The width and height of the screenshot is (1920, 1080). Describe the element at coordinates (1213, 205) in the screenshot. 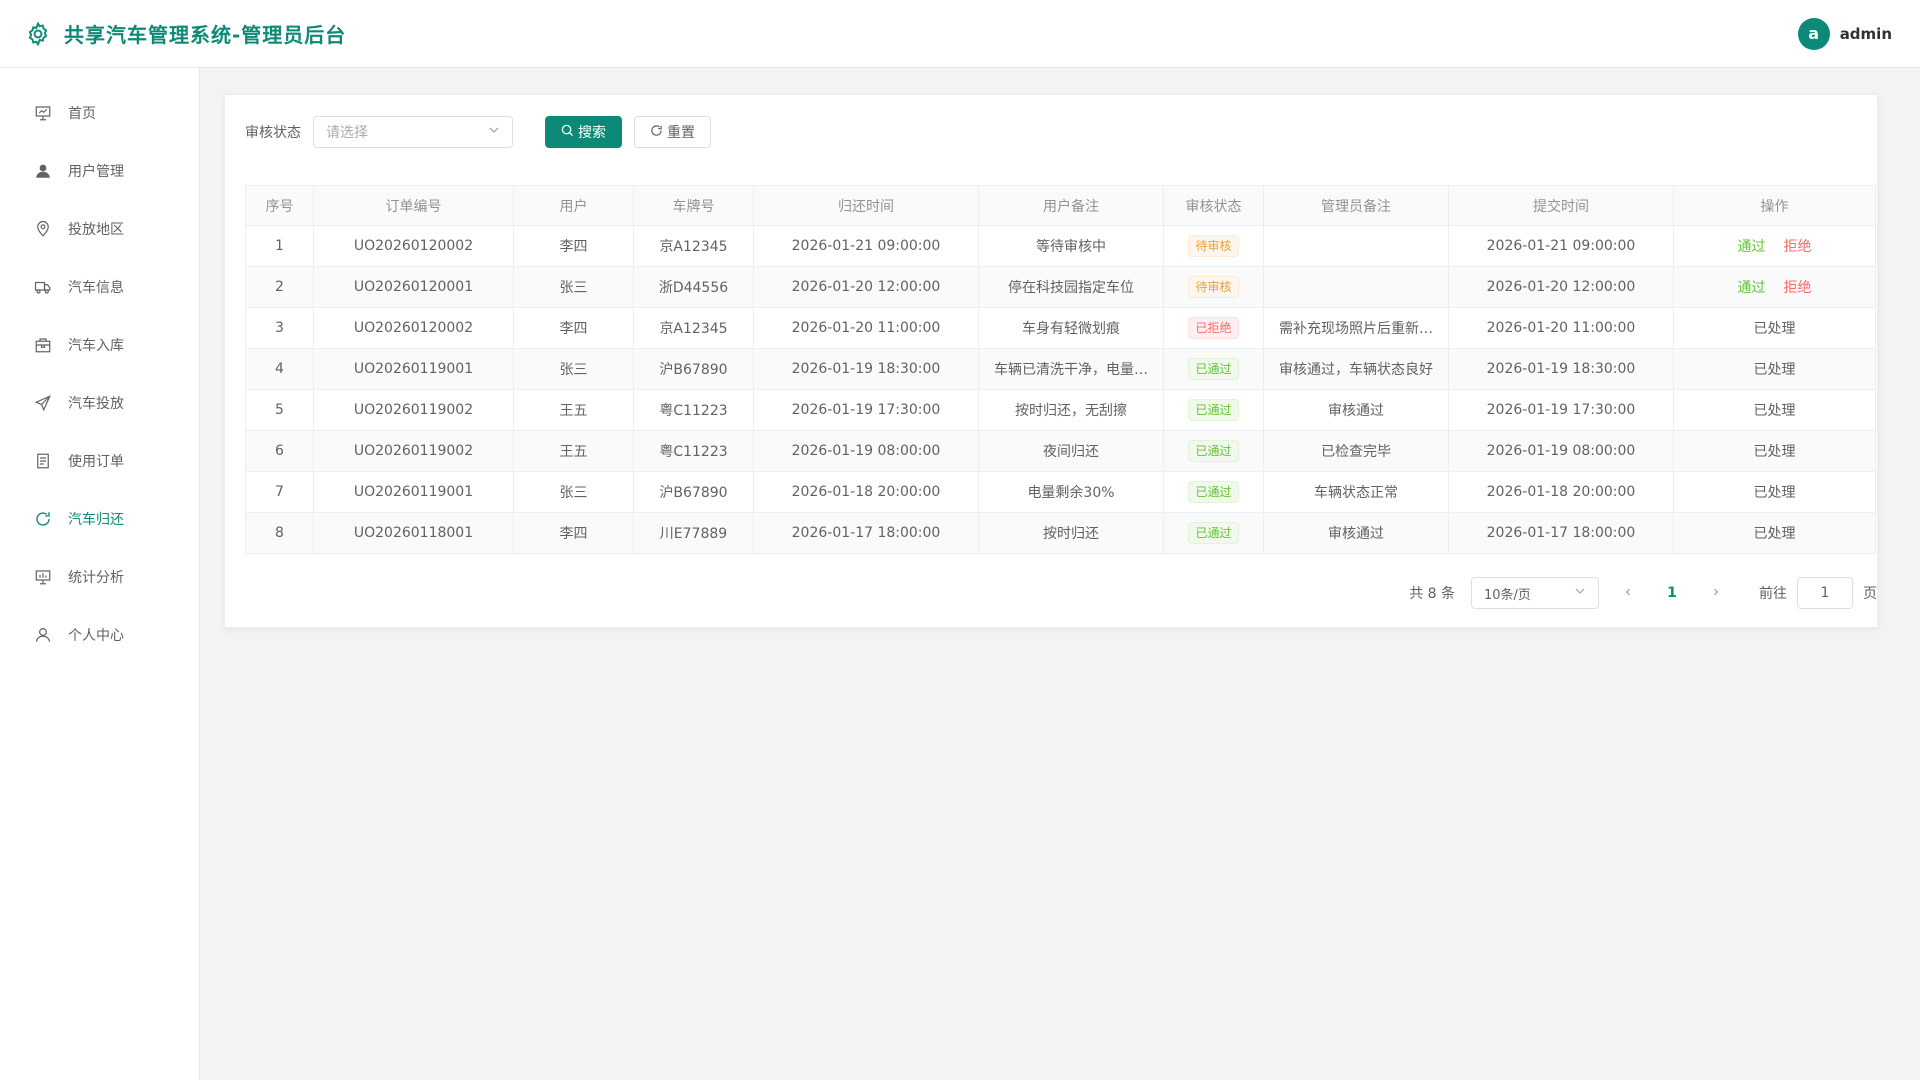

I see `column-header: 审核状态` at that location.